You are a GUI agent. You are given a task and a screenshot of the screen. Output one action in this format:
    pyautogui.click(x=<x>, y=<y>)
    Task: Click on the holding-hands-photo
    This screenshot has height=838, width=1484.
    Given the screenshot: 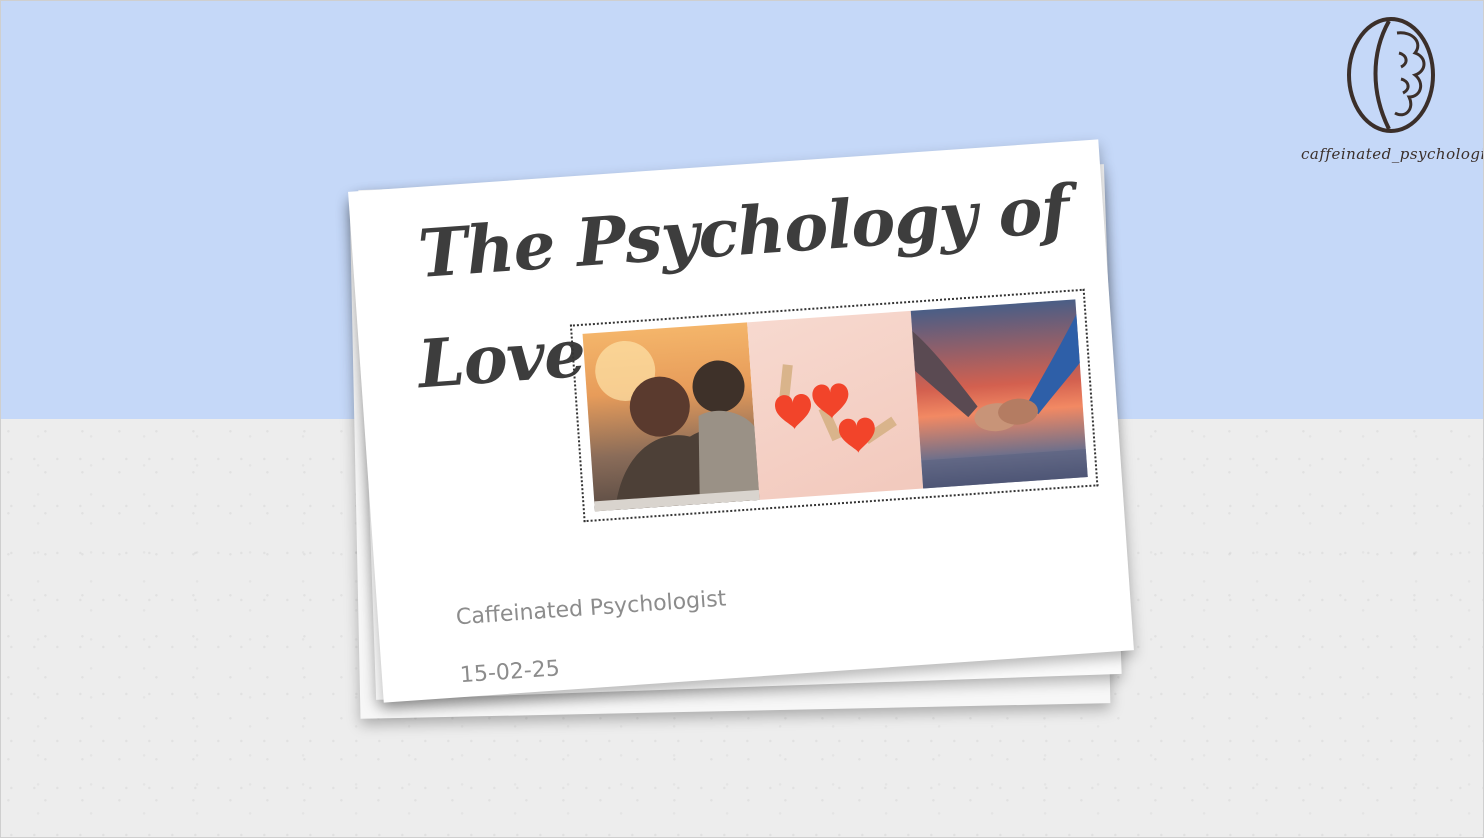 What is the action you would take?
    pyautogui.click(x=999, y=394)
    